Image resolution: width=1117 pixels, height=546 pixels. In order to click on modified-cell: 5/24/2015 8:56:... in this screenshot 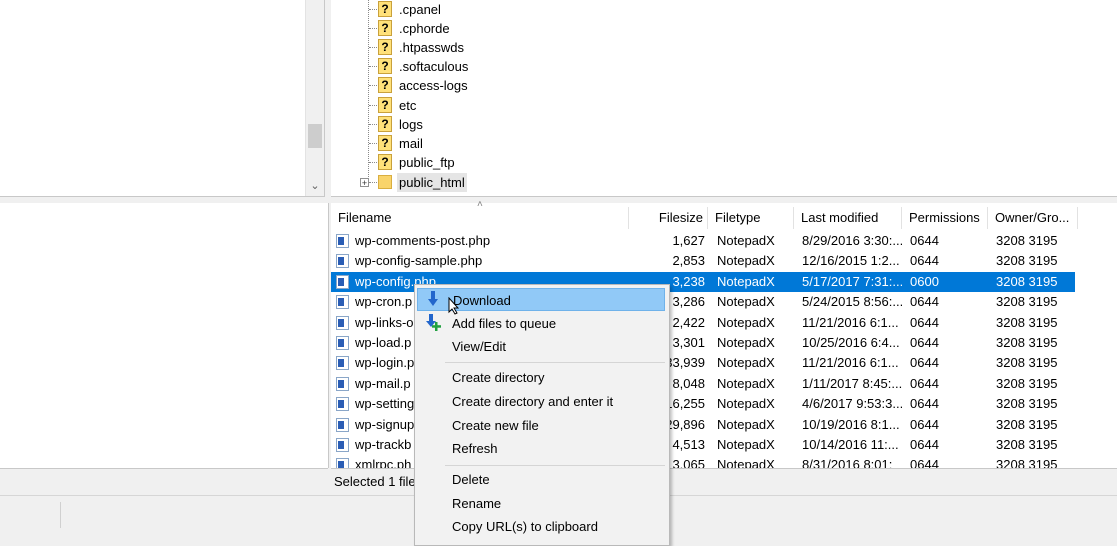, I will do `click(852, 301)`.